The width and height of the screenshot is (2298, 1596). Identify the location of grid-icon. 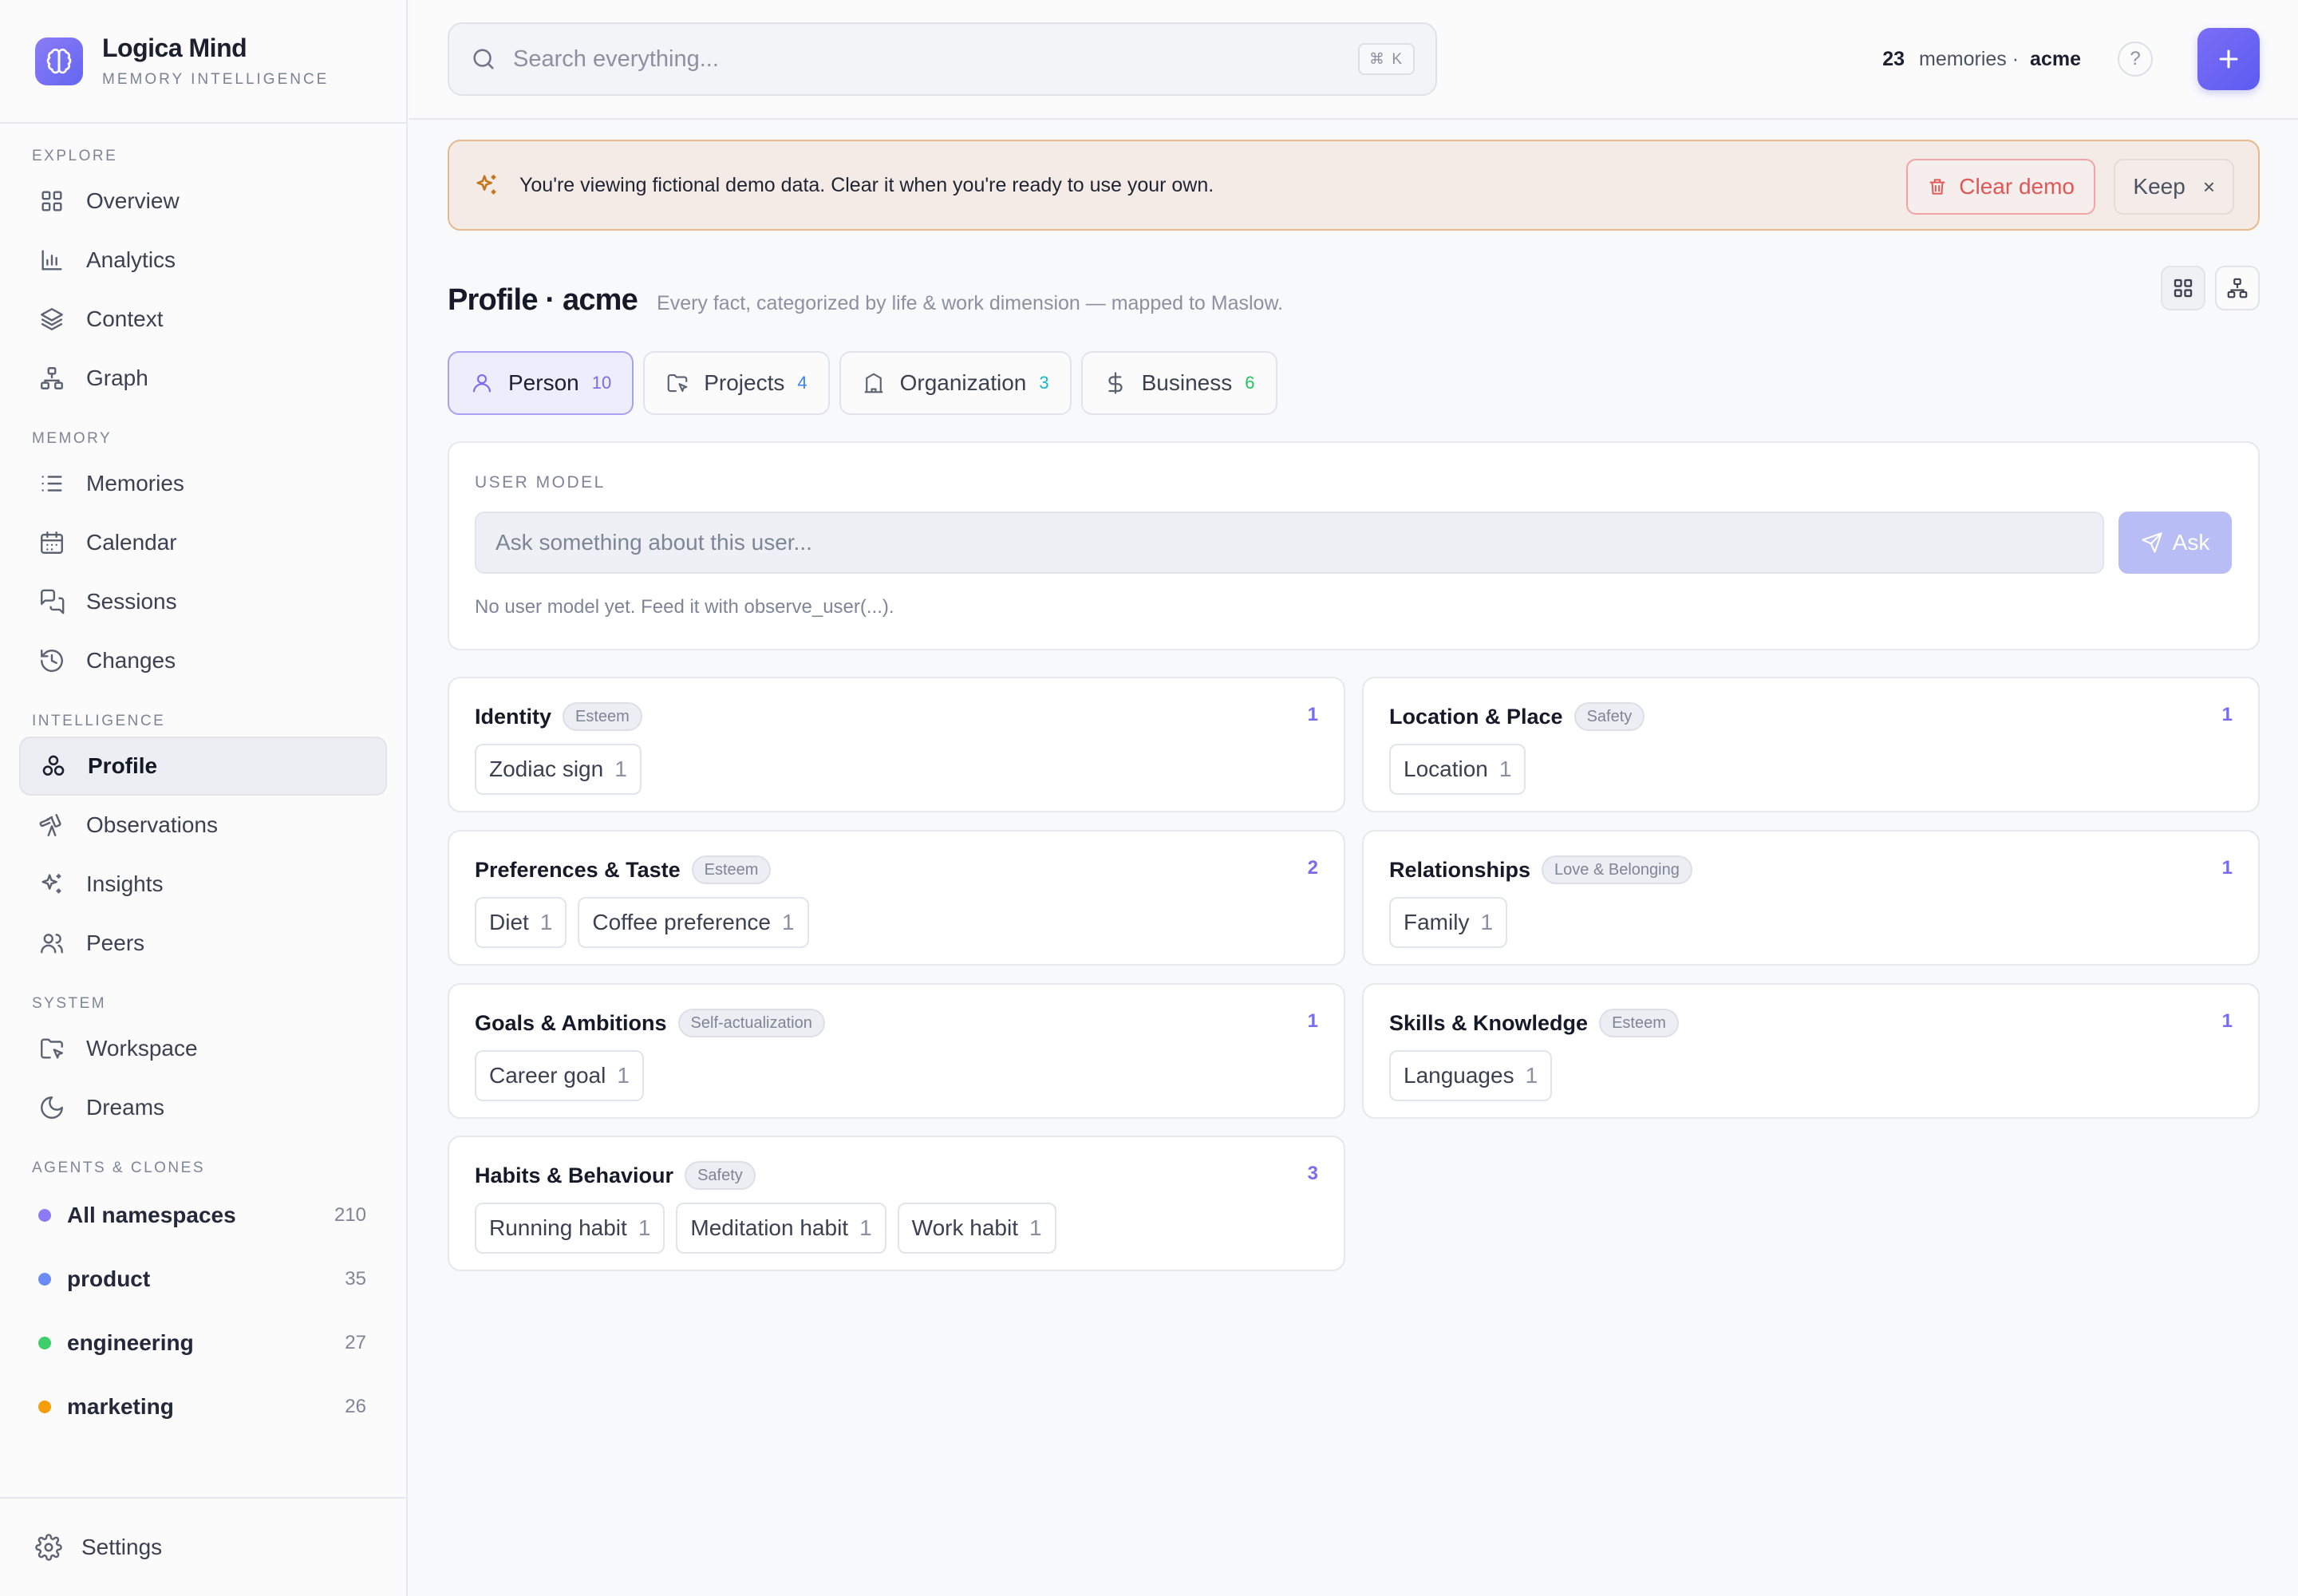
(2183, 288).